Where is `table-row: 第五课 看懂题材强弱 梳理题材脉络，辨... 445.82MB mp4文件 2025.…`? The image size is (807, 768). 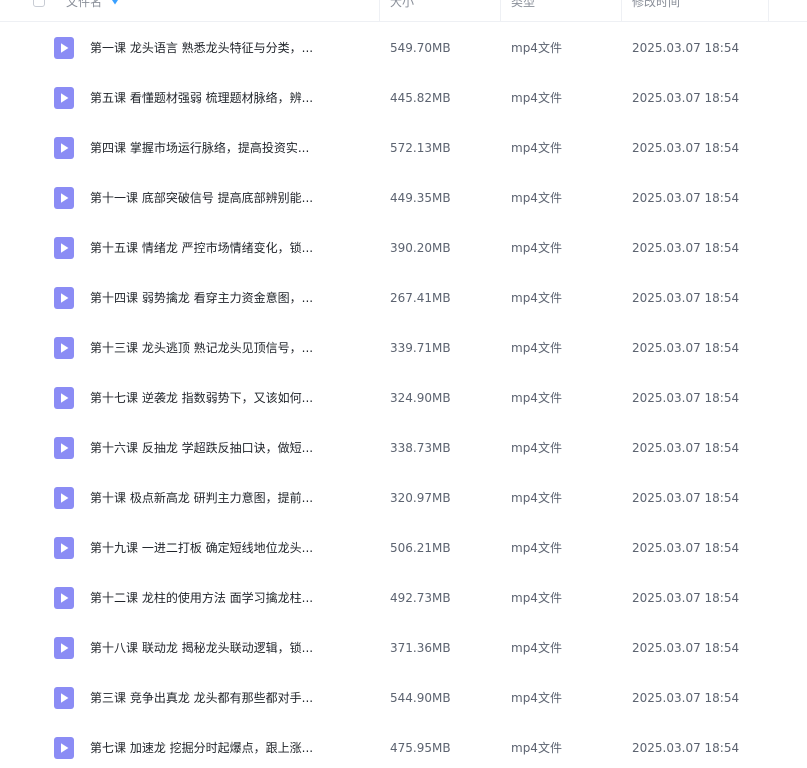 table-row: 第五课 看懂题材强弱 梳理题材脉络，辨... 445.82MB mp4文件 2025.… is located at coordinates (403, 98).